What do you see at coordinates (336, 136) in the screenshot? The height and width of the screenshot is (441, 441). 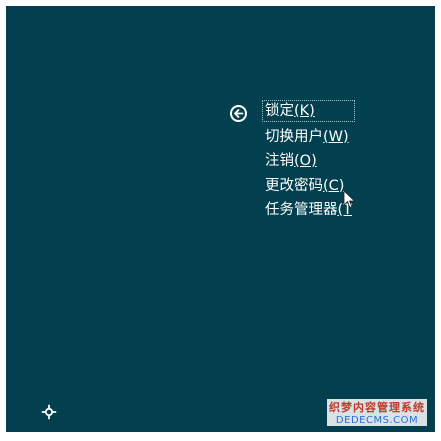 I see `menu-item-hotkey: (W)` at bounding box center [336, 136].